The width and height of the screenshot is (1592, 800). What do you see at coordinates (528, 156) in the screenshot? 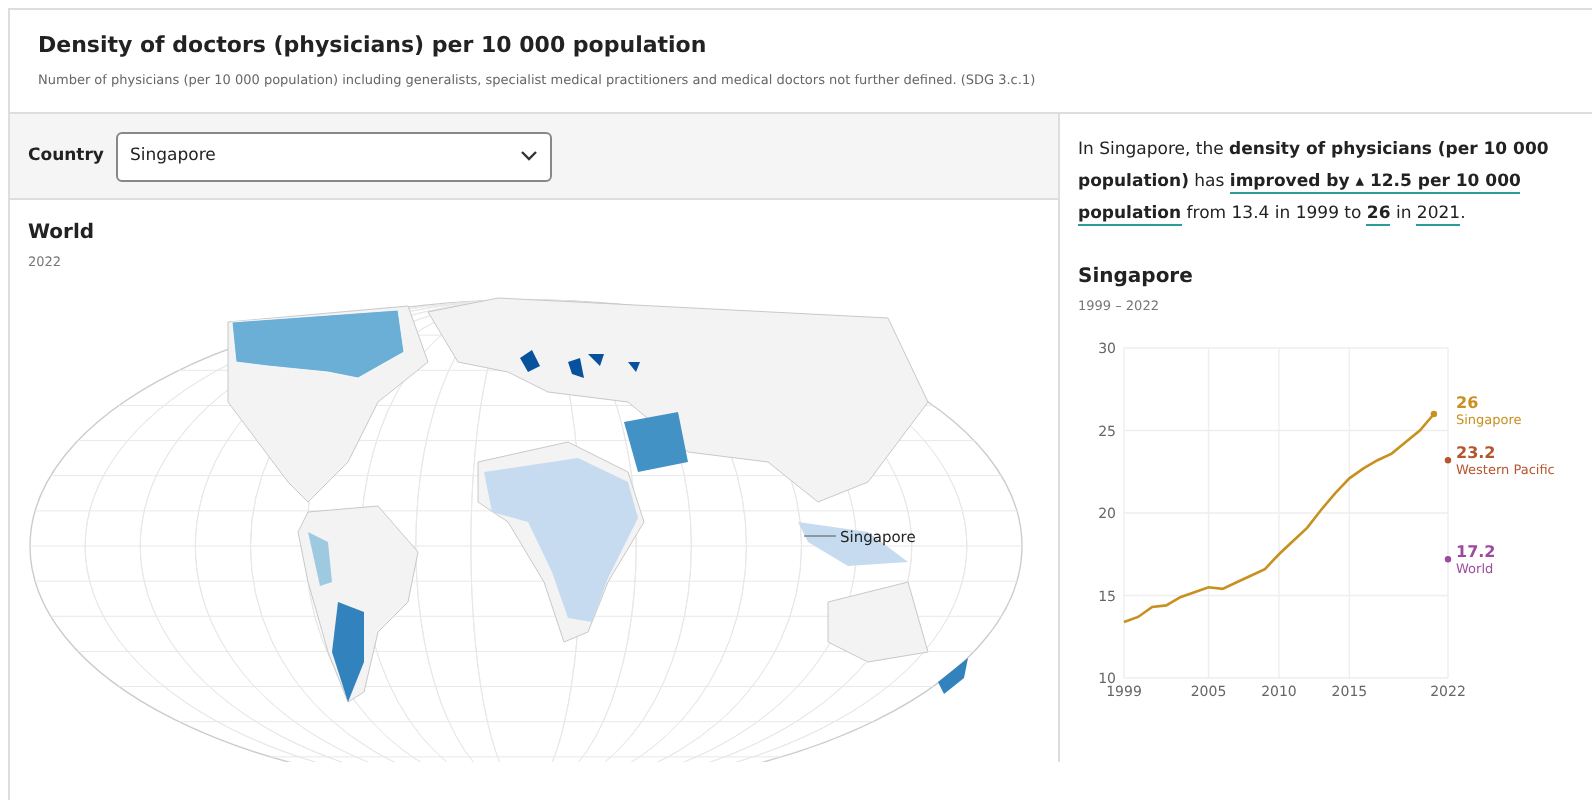
I see `chevron-down-icon` at bounding box center [528, 156].